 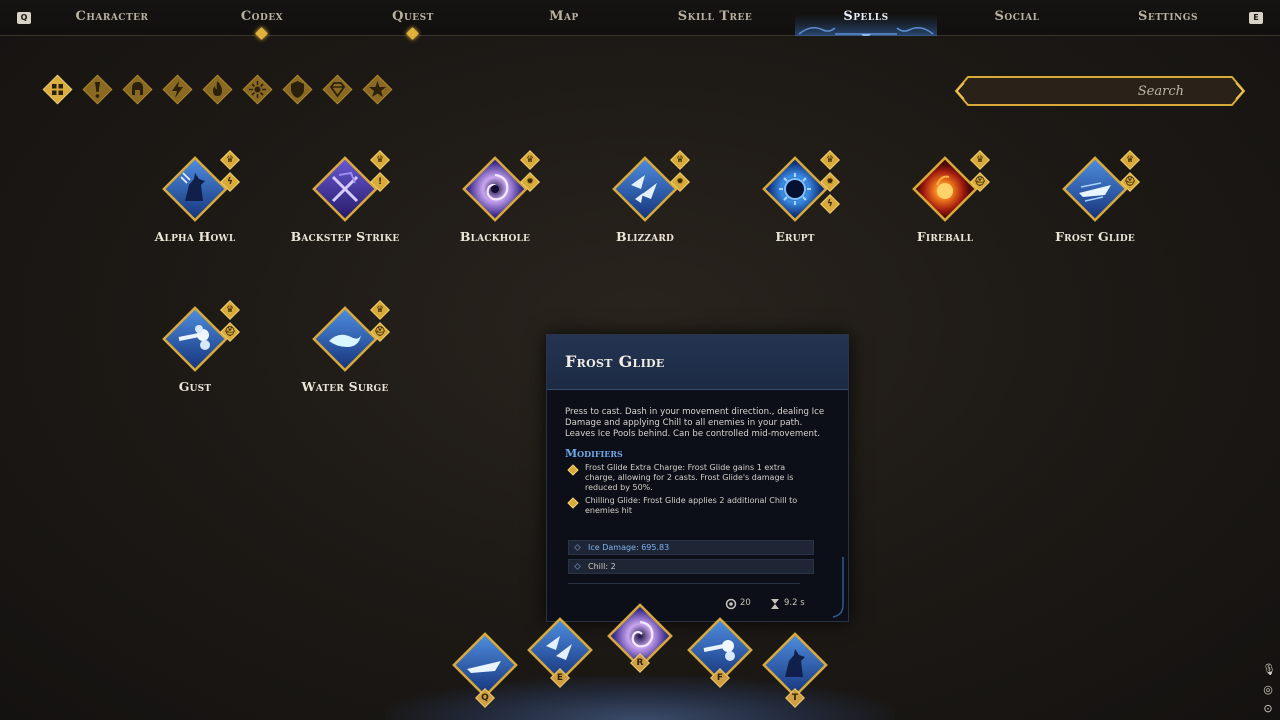 I want to click on mana-cost-value: 20, so click(x=745, y=603).